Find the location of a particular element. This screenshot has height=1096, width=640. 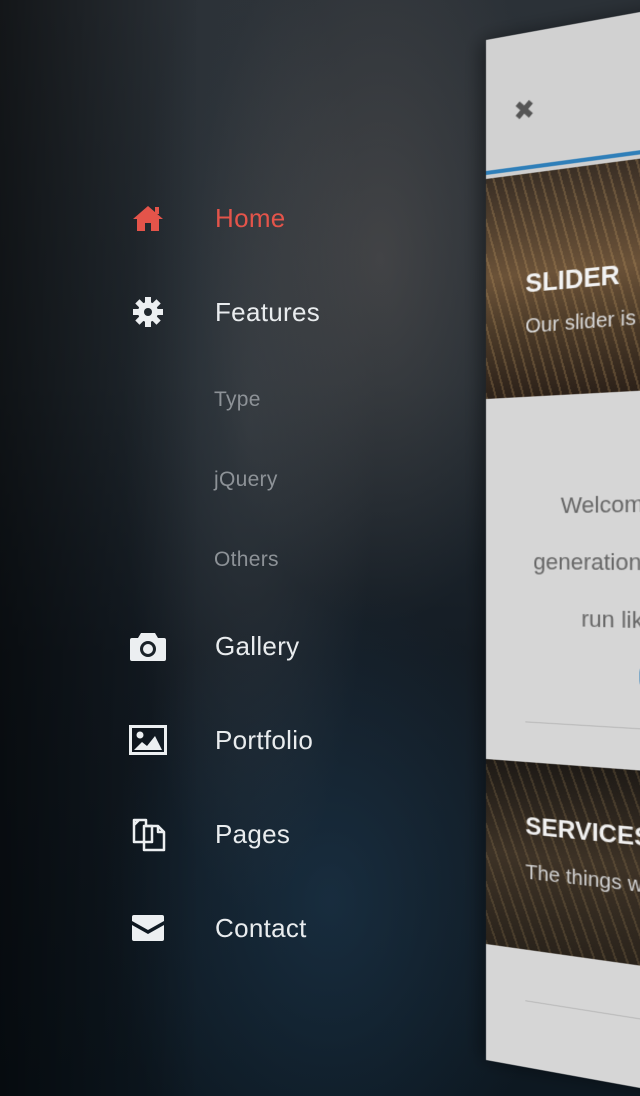

services-title: SERVICES is located at coordinates (582, 833).